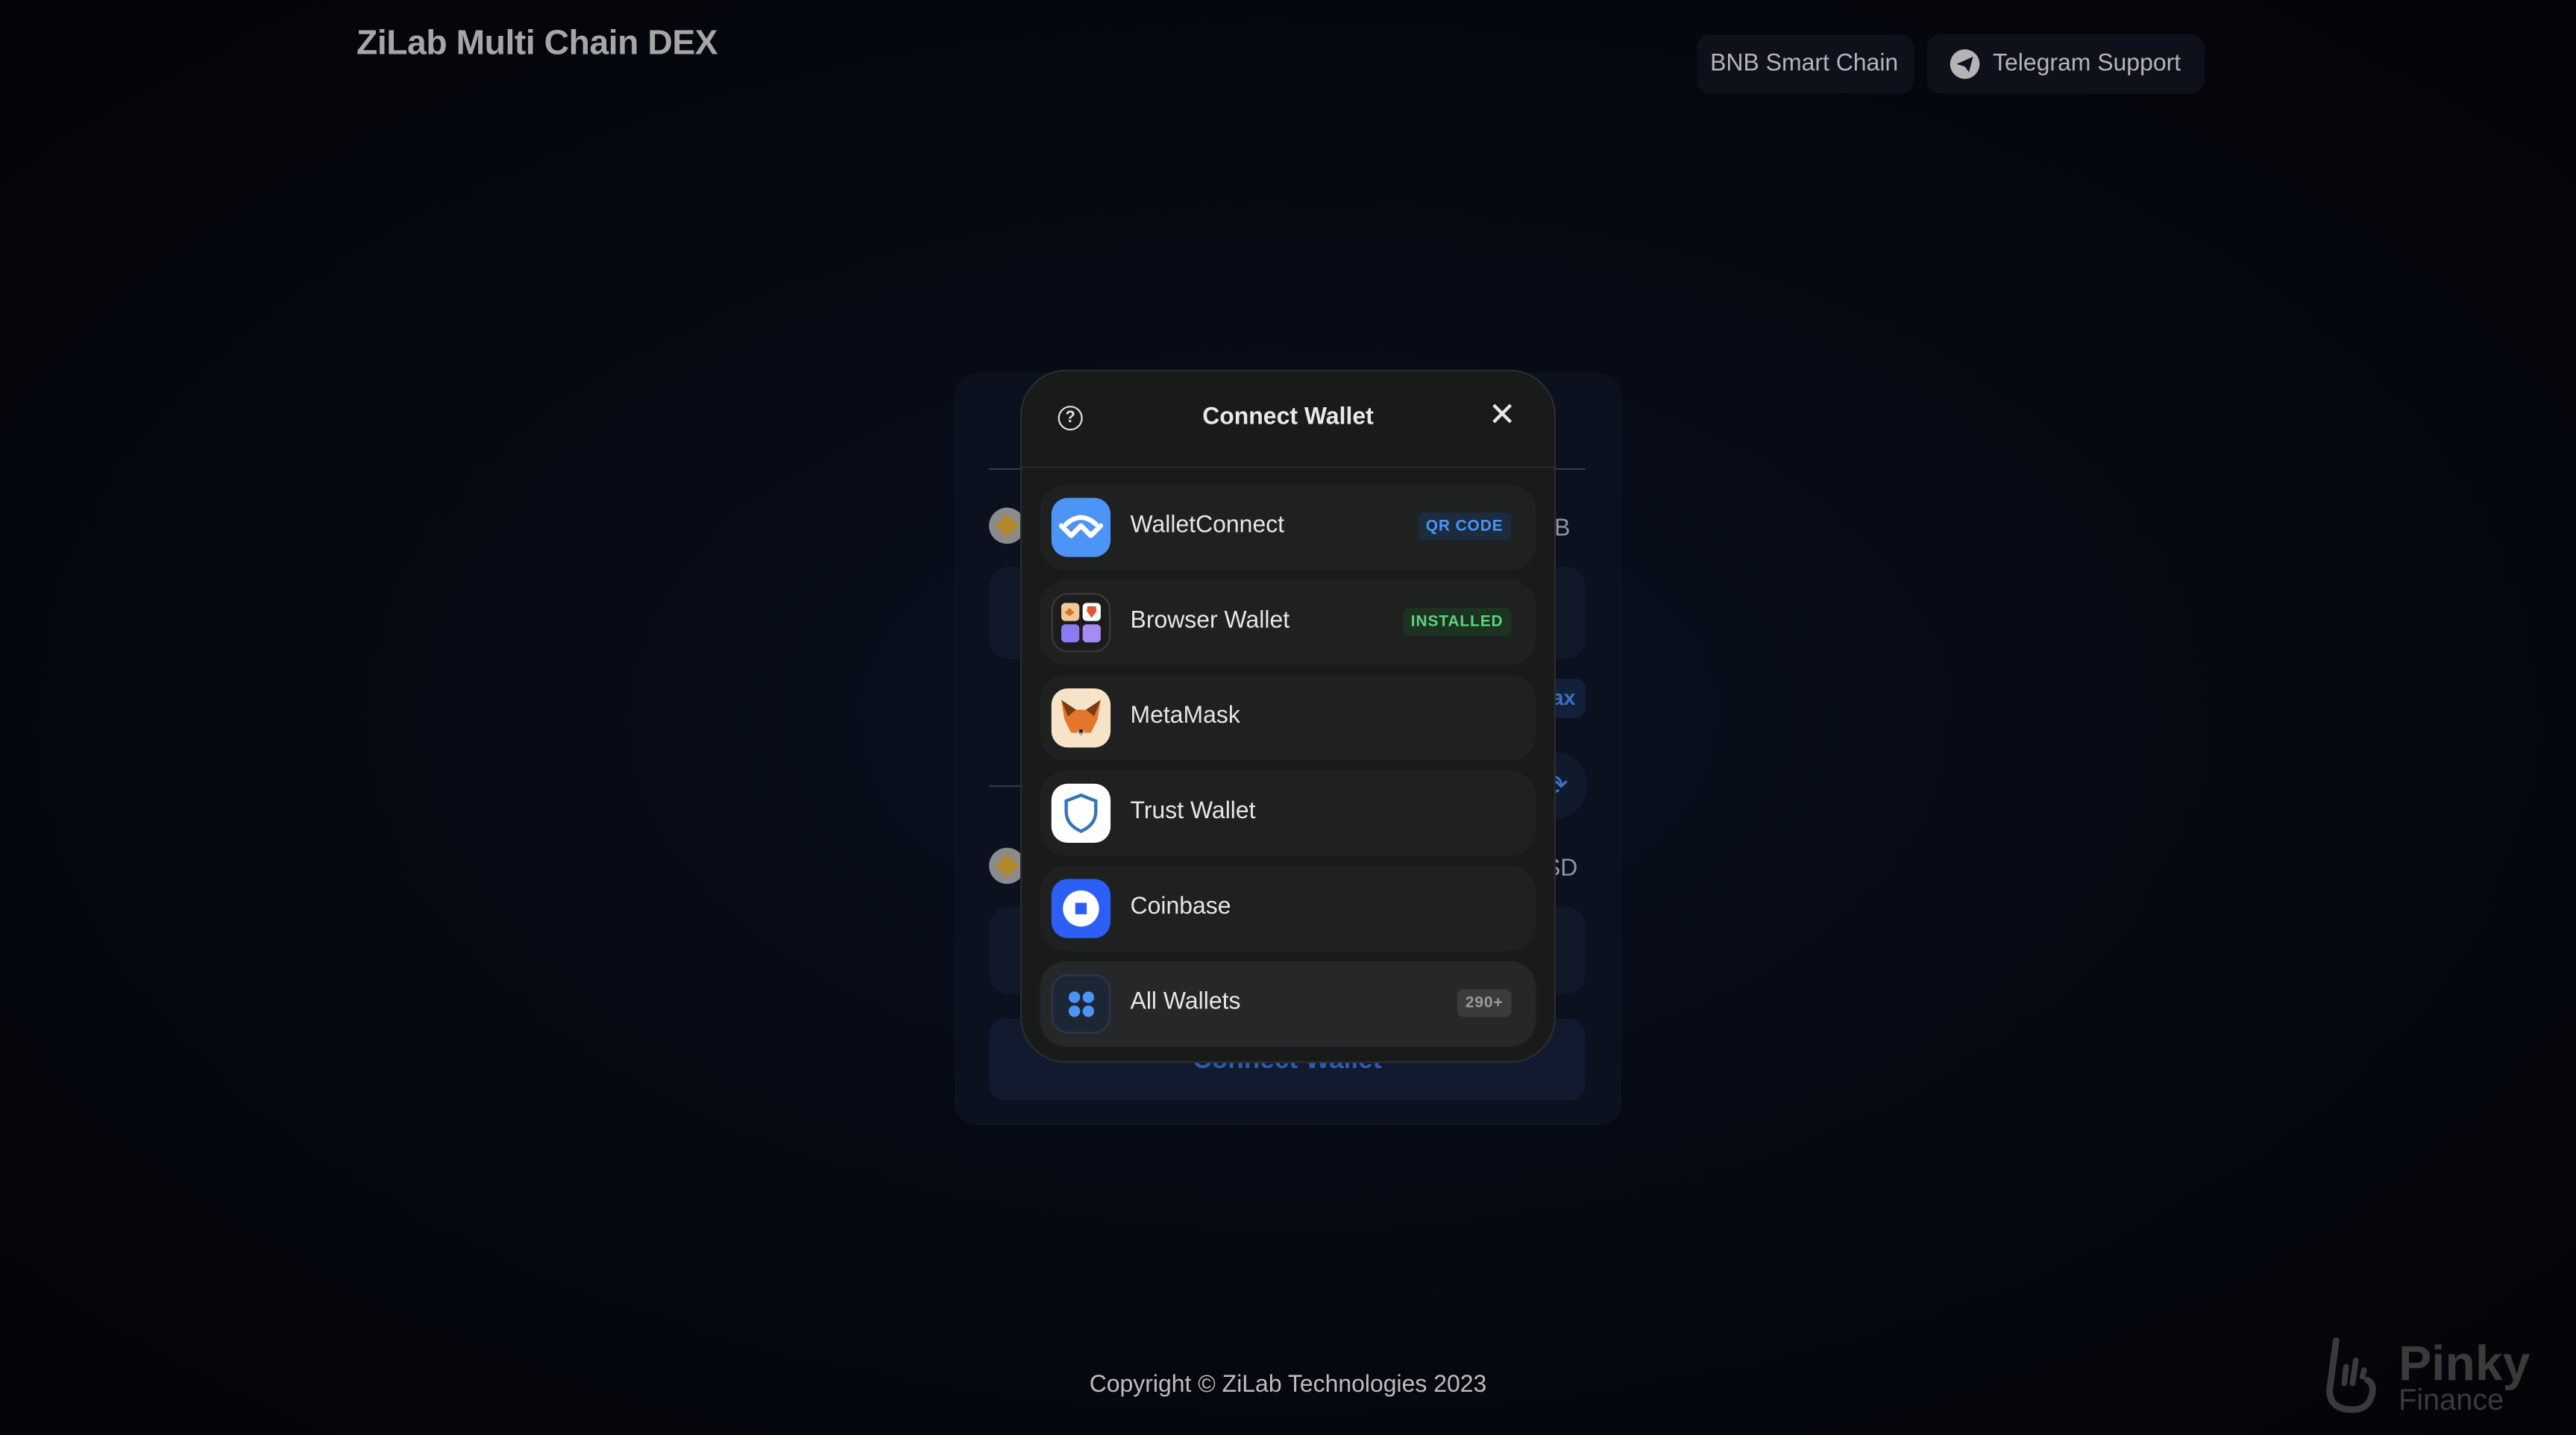 The height and width of the screenshot is (1435, 2576). What do you see at coordinates (1457, 622) in the screenshot?
I see `installed-badge: INSTALLED` at bounding box center [1457, 622].